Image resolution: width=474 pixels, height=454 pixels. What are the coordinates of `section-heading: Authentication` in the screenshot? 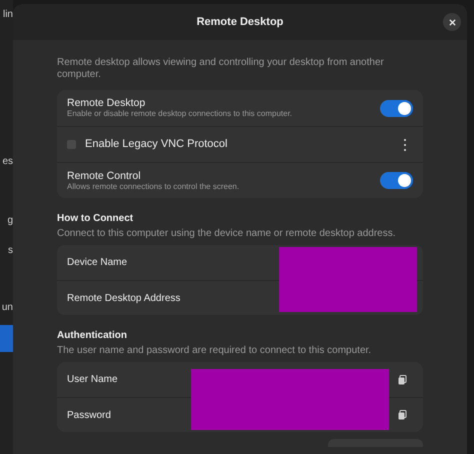 It's located at (92, 336).